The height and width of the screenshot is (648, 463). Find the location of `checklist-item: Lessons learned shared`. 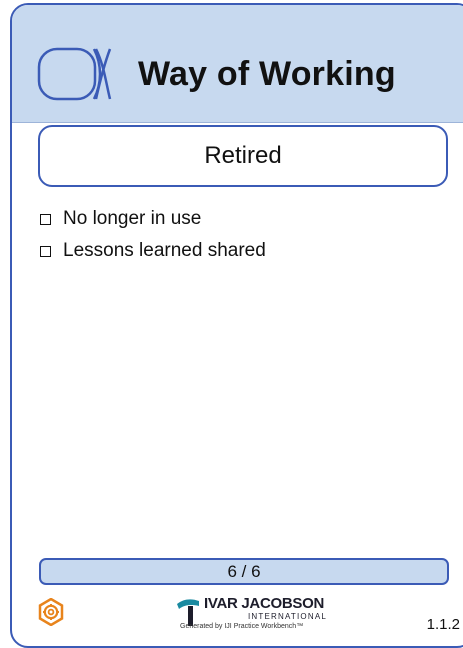

checklist-item: Lessons learned shared is located at coordinates (153, 251).